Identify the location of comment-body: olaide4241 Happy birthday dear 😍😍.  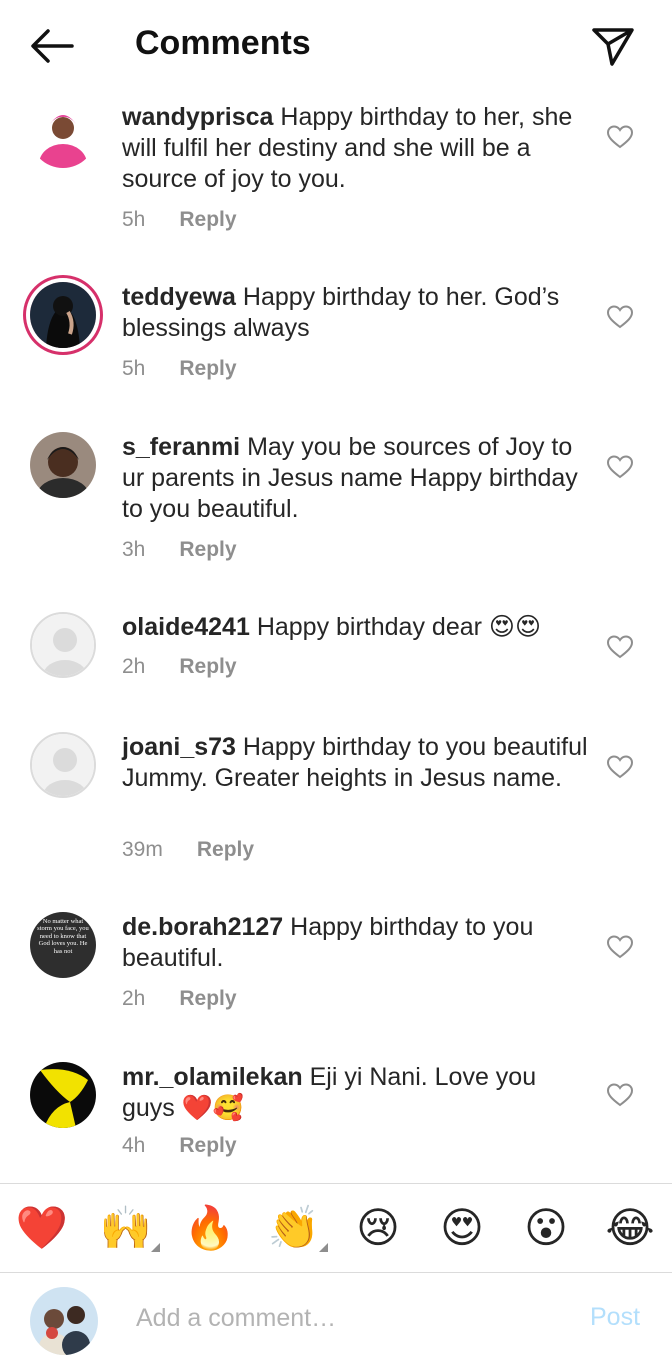
(357, 627).